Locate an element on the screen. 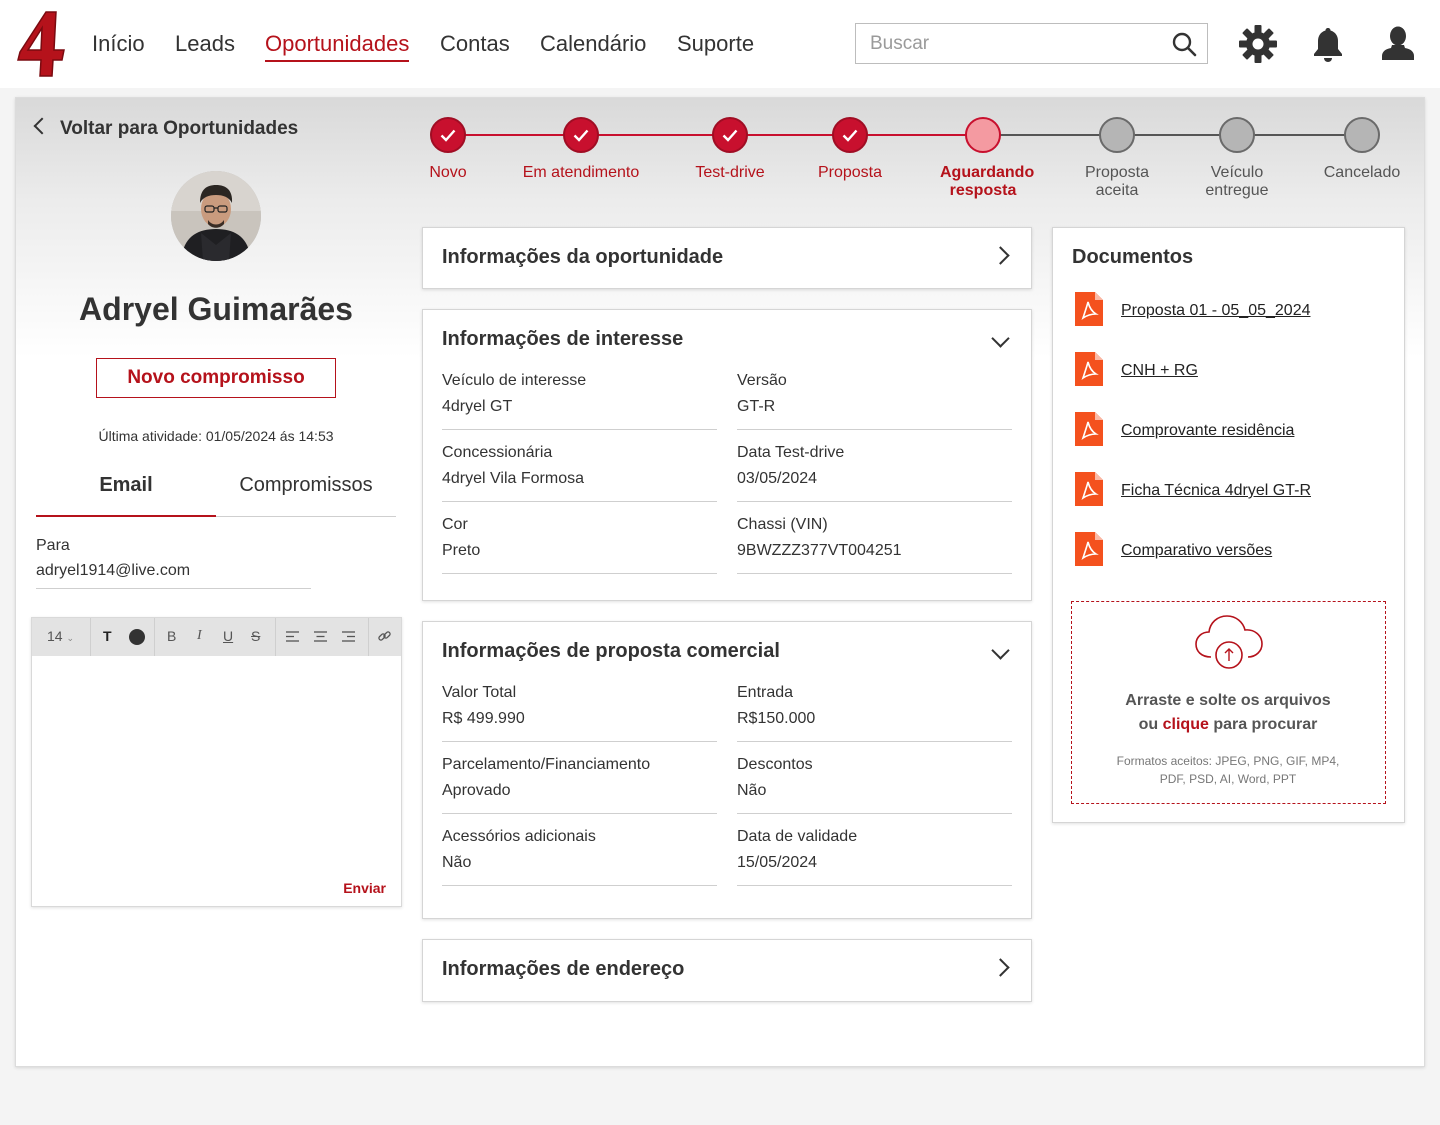 Image resolution: width=1440 pixels, height=1125 pixels. document-name: Proposta 01 - 05_05_2024 is located at coordinates (1216, 310).